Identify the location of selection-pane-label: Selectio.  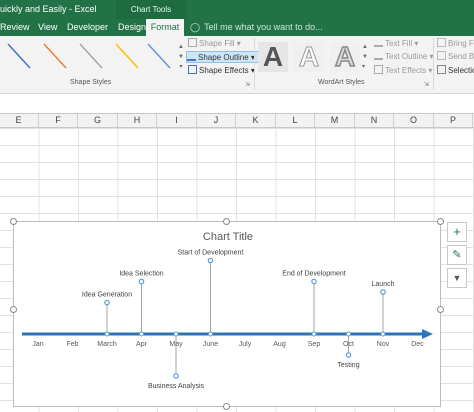
(461, 70).